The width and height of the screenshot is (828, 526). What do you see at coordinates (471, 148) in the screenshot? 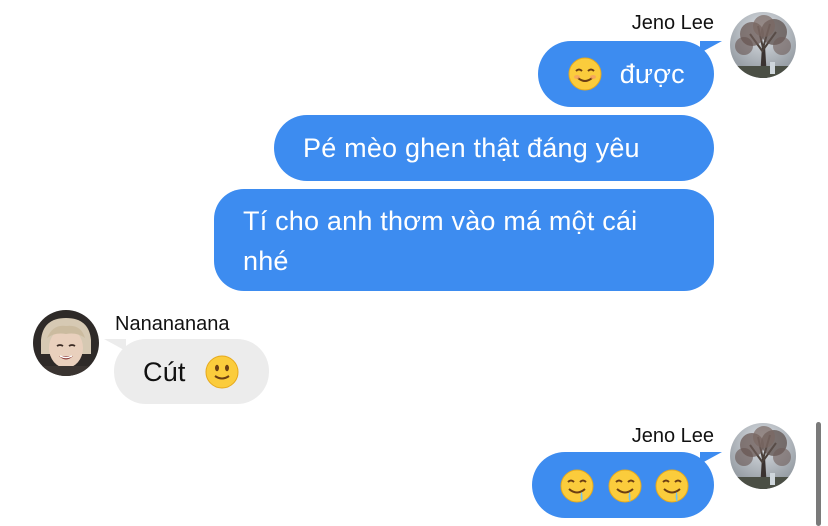
I see `message-text: Pé mèo ghen thật đáng yêu` at bounding box center [471, 148].